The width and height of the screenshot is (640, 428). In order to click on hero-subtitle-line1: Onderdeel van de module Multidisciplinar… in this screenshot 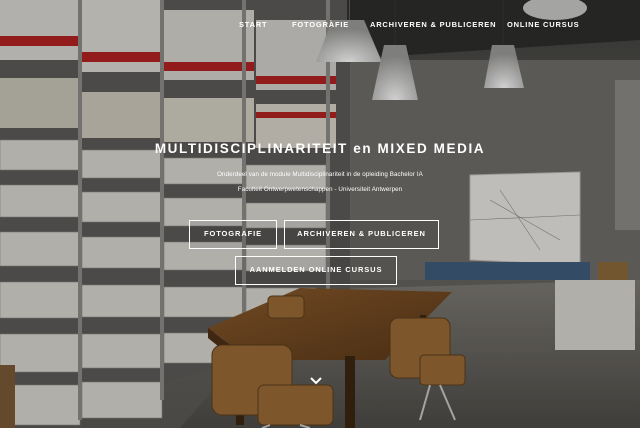, I will do `click(320, 174)`.